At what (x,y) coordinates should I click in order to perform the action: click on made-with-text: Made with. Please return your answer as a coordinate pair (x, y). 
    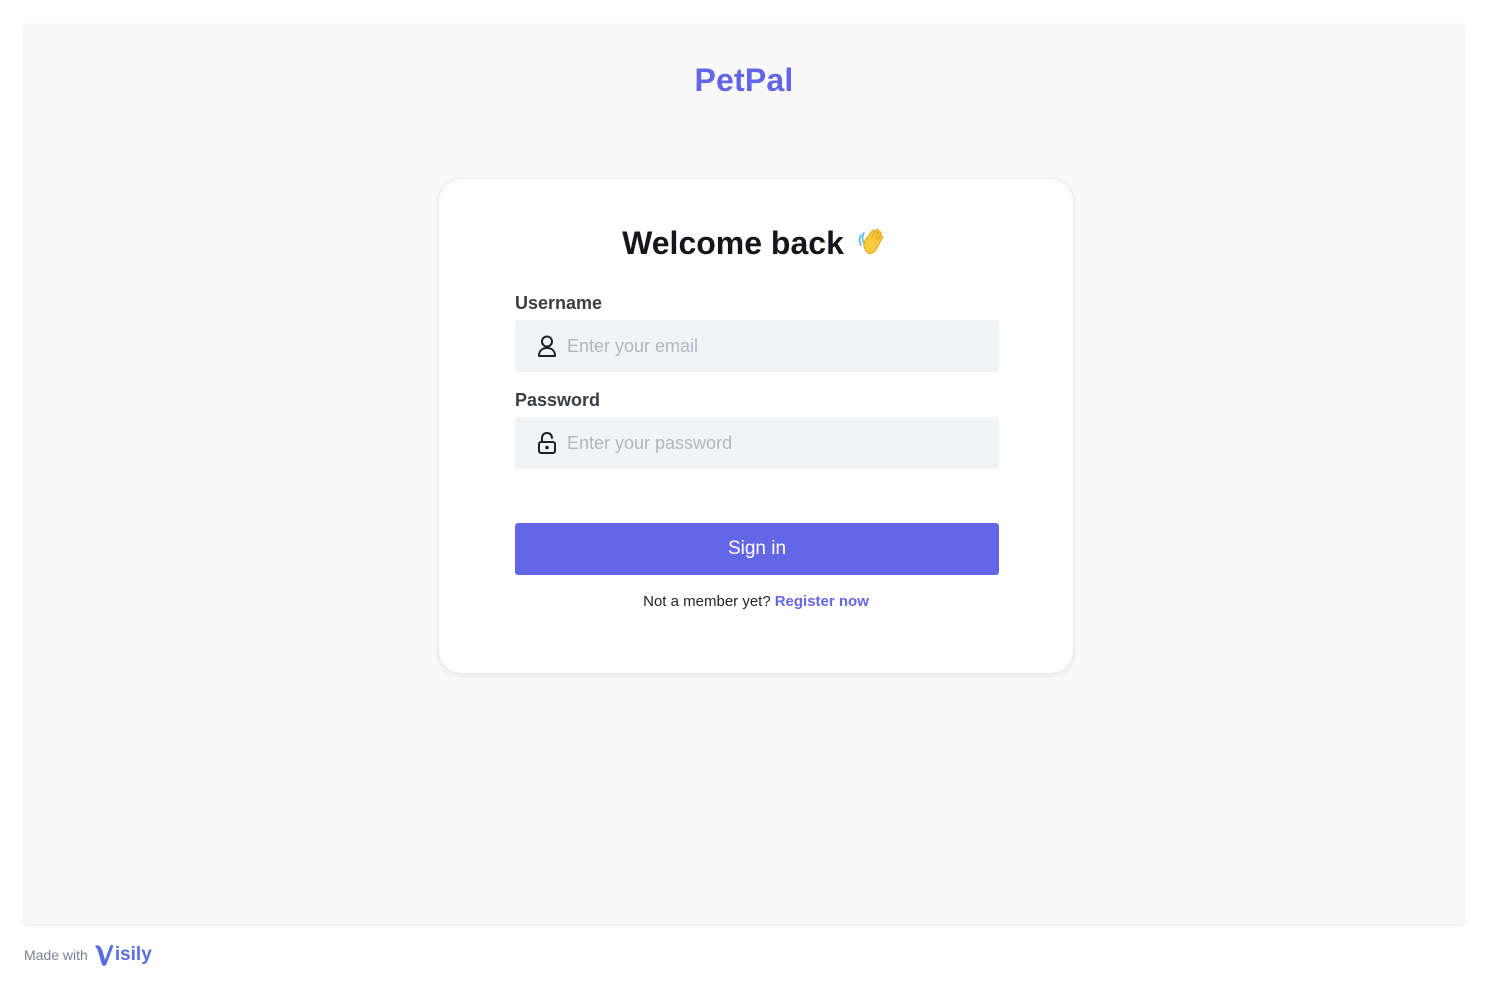
    Looking at the image, I should click on (56, 955).